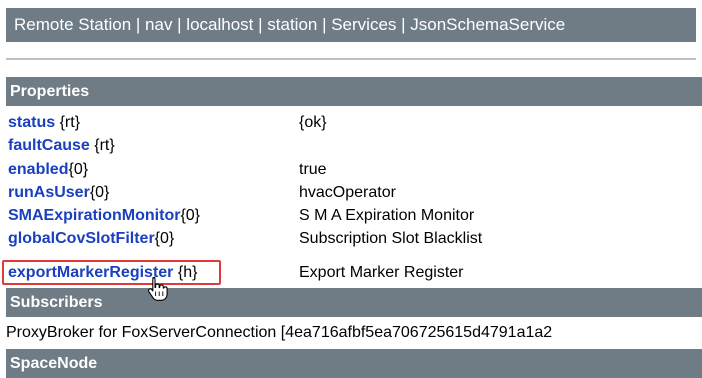  I want to click on property-value: {ok}, so click(313, 122).